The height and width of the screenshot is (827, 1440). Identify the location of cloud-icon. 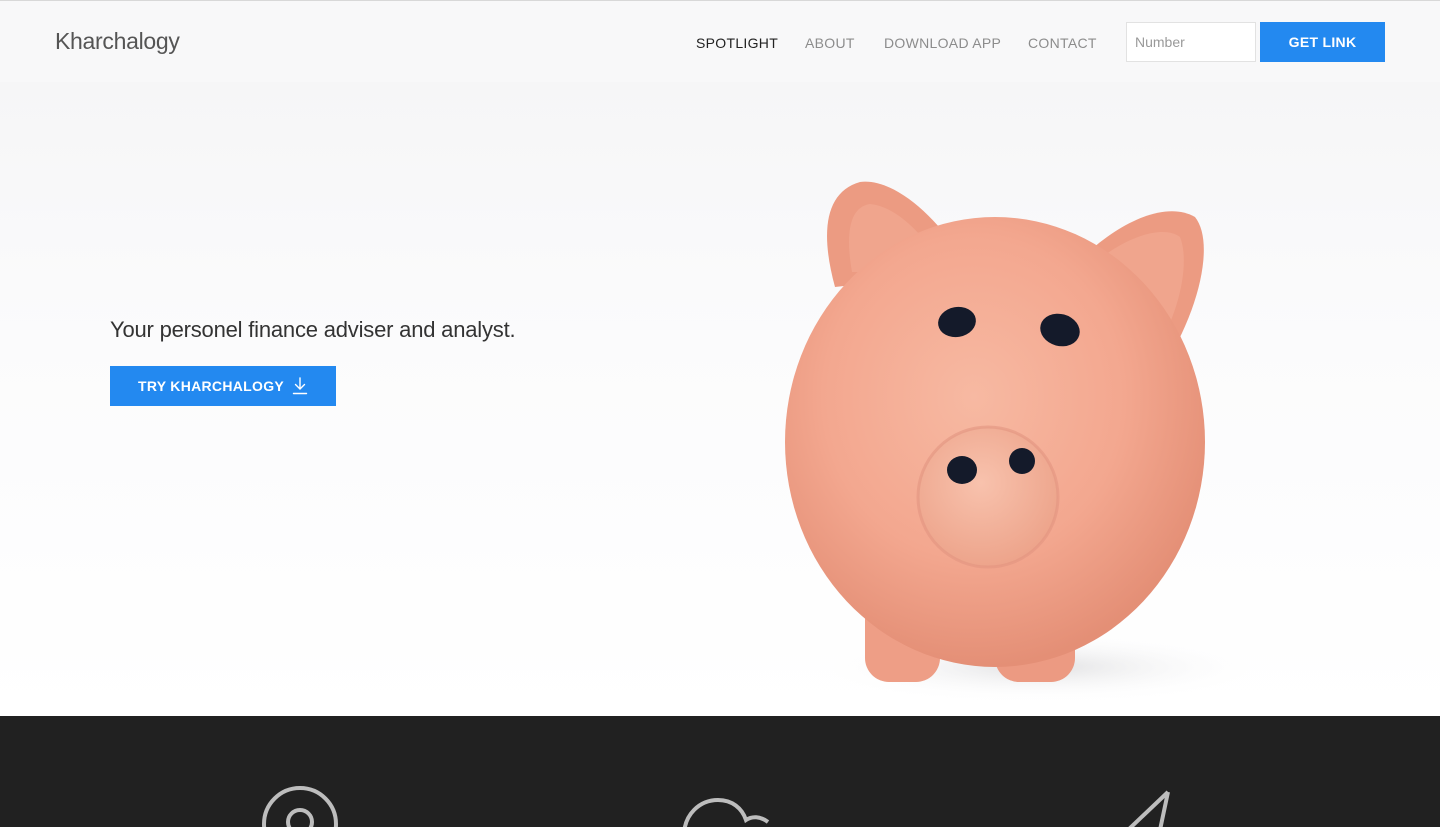
(726, 812).